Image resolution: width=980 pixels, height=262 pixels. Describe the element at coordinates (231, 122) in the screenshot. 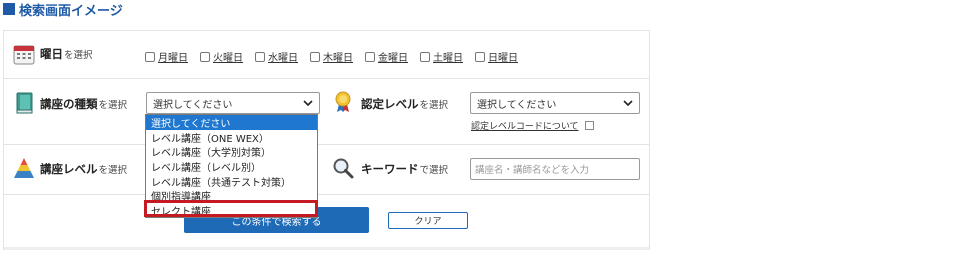

I see `dropdown-option: 選択してください` at that location.